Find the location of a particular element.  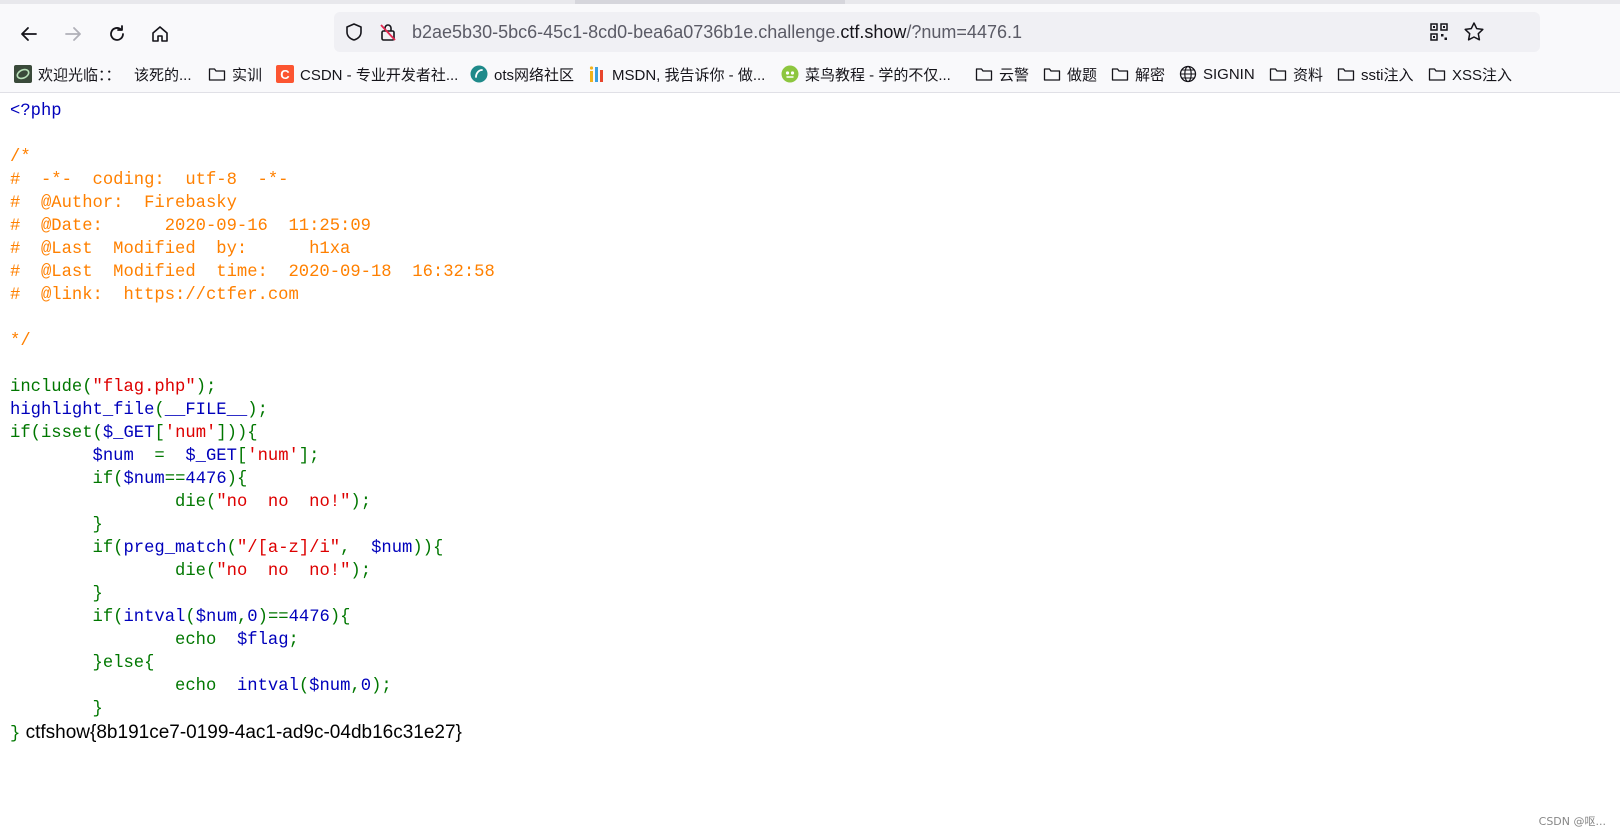

bookmark-label: XSS注入 is located at coordinates (1482, 75).